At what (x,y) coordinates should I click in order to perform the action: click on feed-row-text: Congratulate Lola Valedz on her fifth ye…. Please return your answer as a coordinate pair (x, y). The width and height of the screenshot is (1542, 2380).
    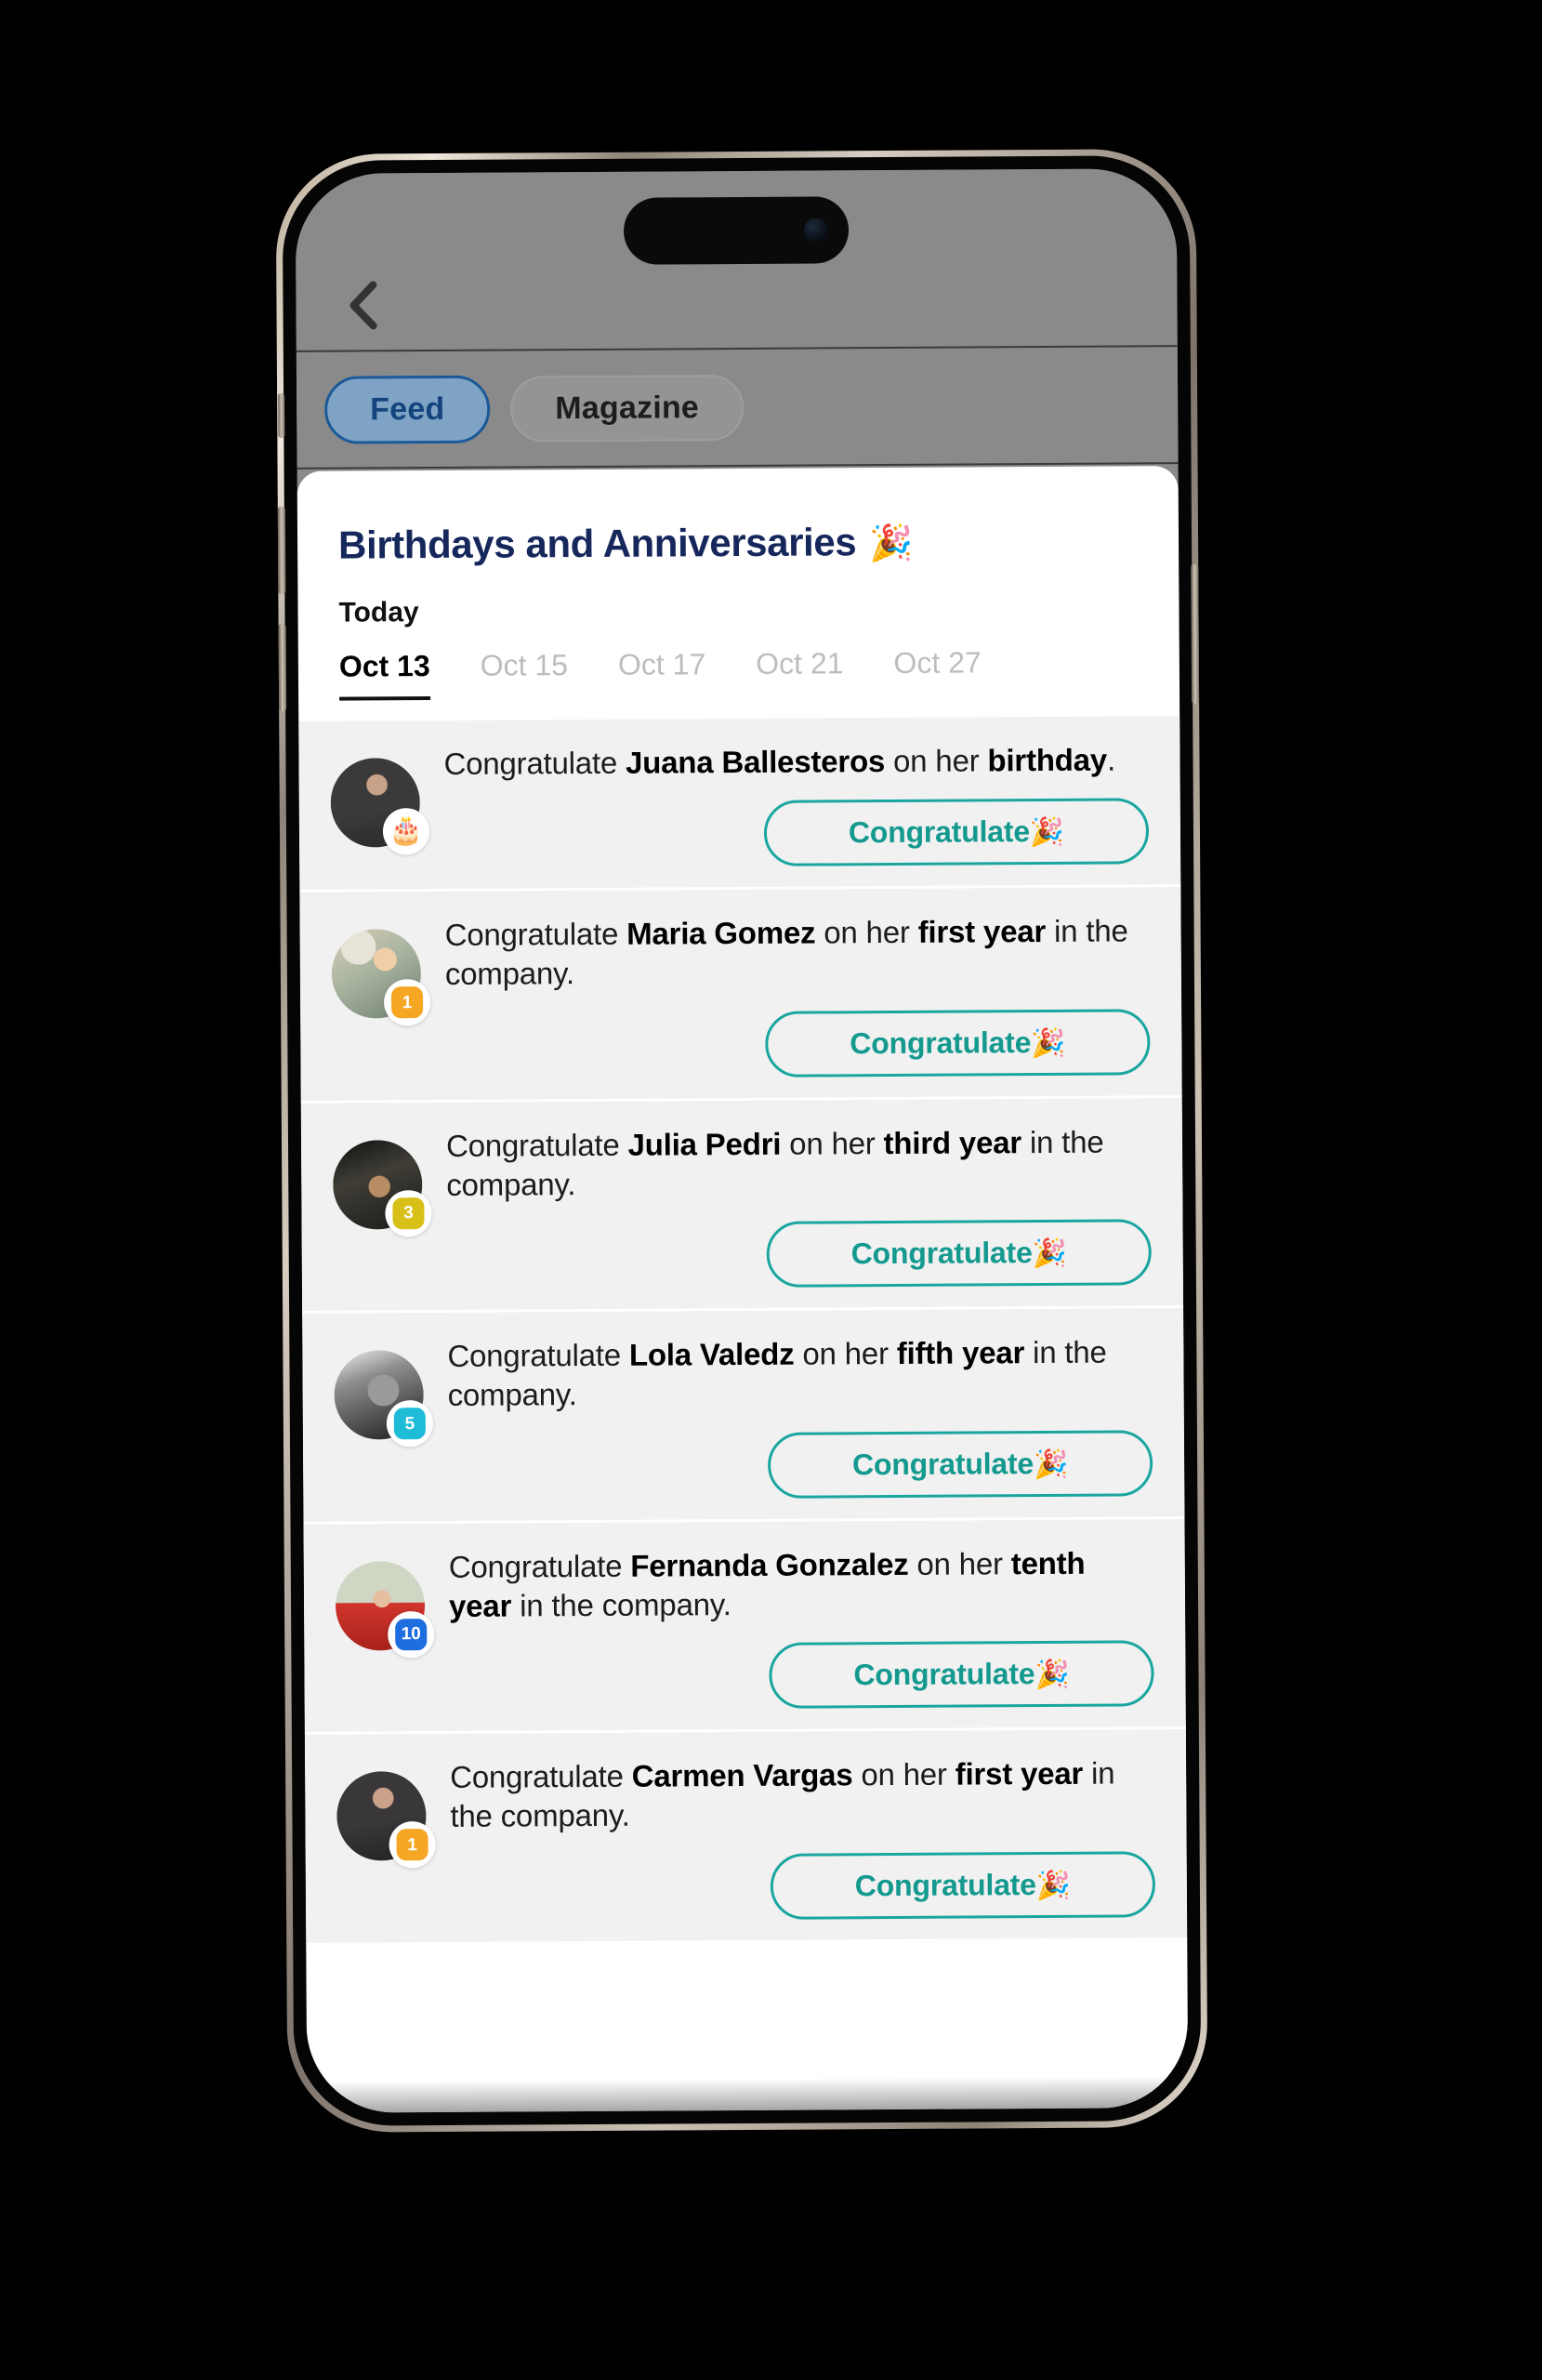
    Looking at the image, I should click on (800, 1373).